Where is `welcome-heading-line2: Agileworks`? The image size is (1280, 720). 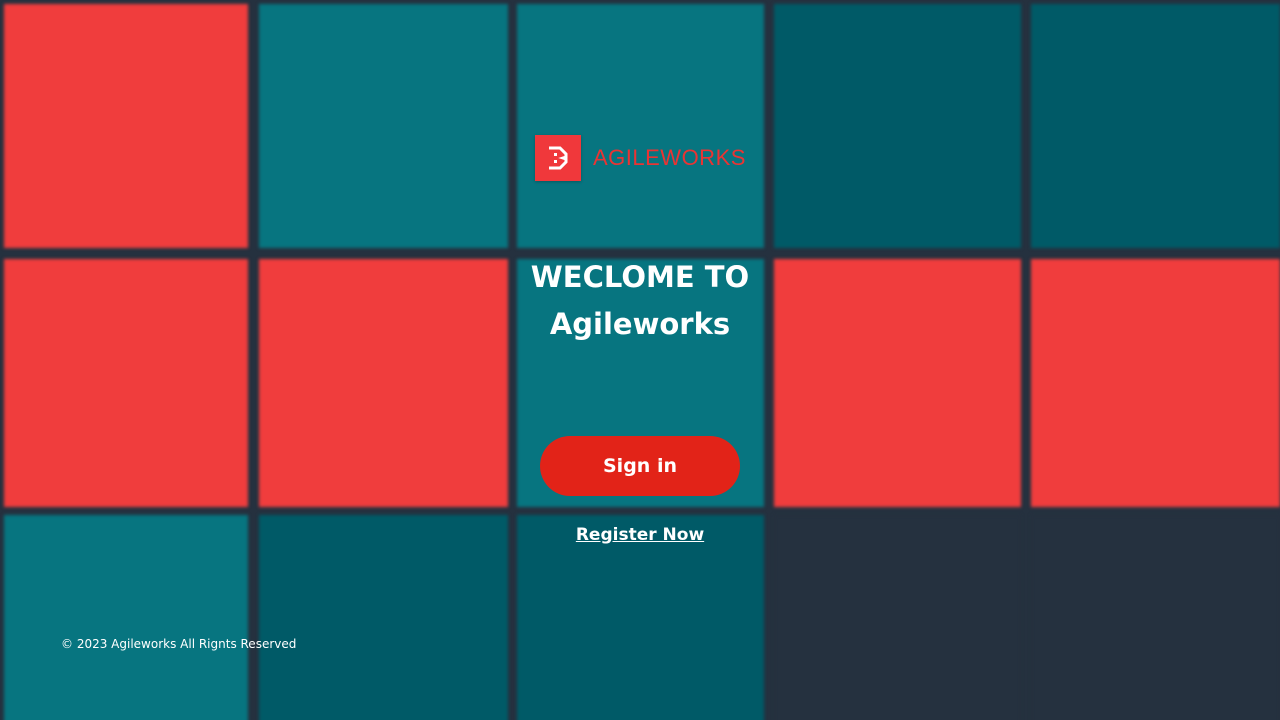
welcome-heading-line2: Agileworks is located at coordinates (640, 324).